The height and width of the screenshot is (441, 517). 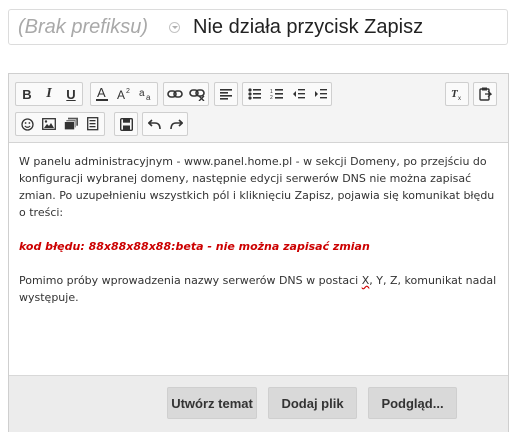 I want to click on underline-icon: U, so click(x=71, y=94).